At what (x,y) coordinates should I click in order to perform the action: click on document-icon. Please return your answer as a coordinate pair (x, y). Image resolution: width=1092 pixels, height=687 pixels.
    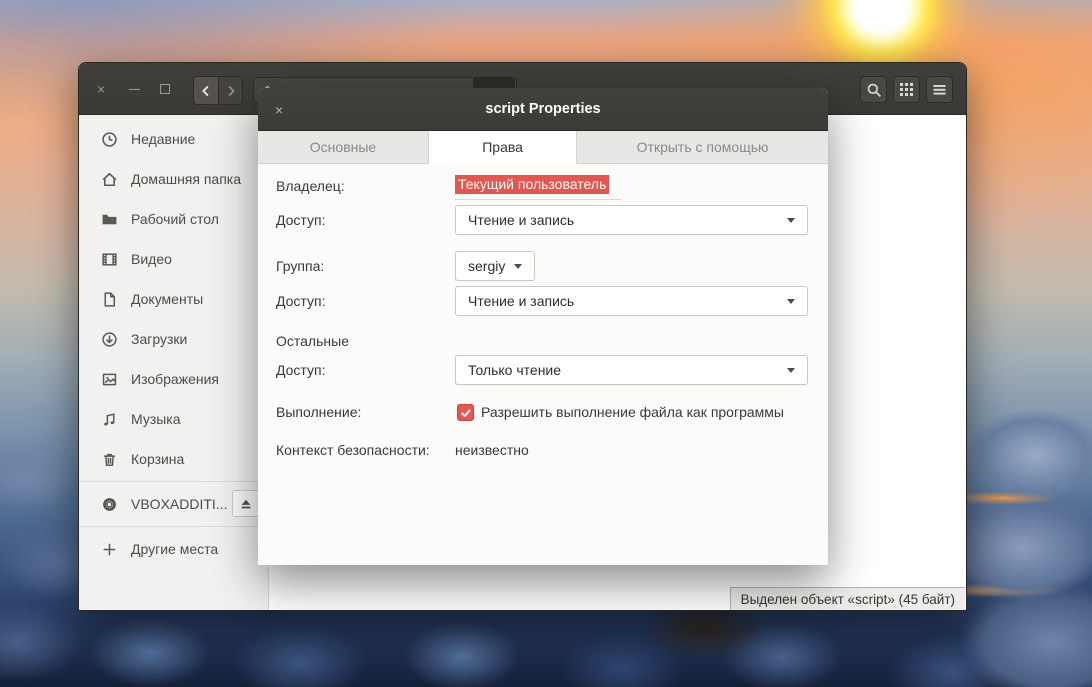
    Looking at the image, I should click on (109, 299).